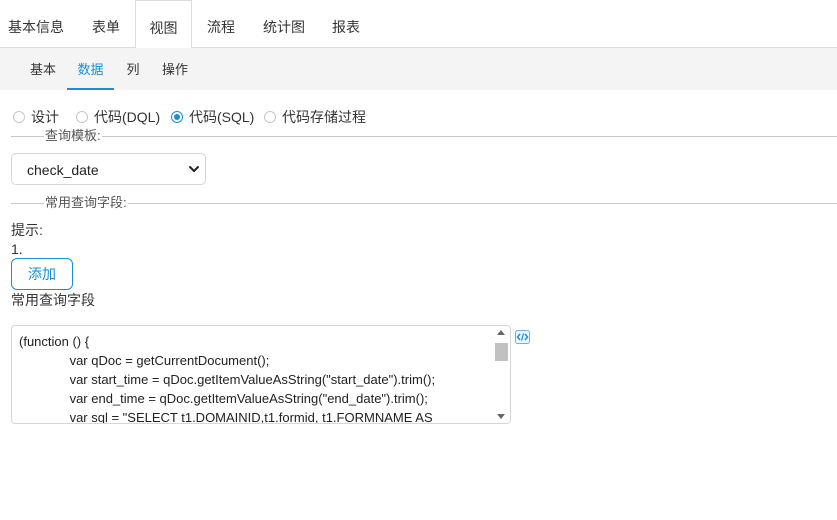 Image resolution: width=837 pixels, height=520 pixels. I want to click on query-template-select: check_date, so click(108, 169).